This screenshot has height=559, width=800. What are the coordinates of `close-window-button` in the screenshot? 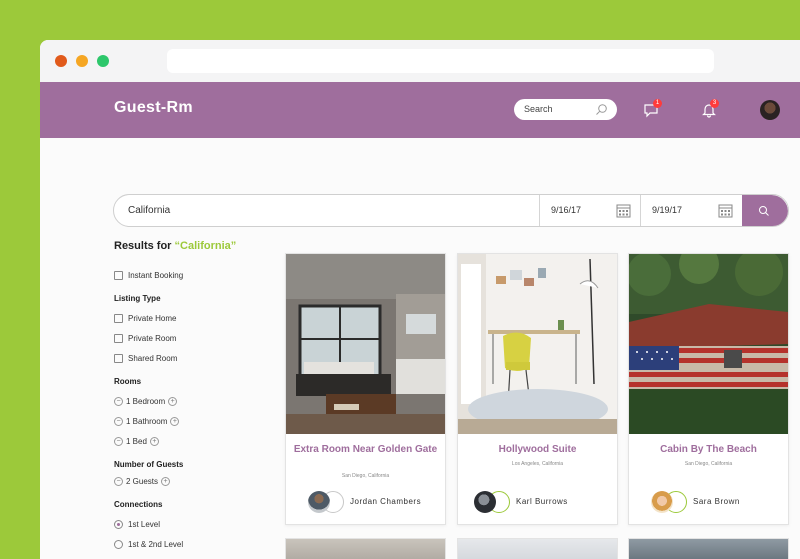 It's located at (61, 61).